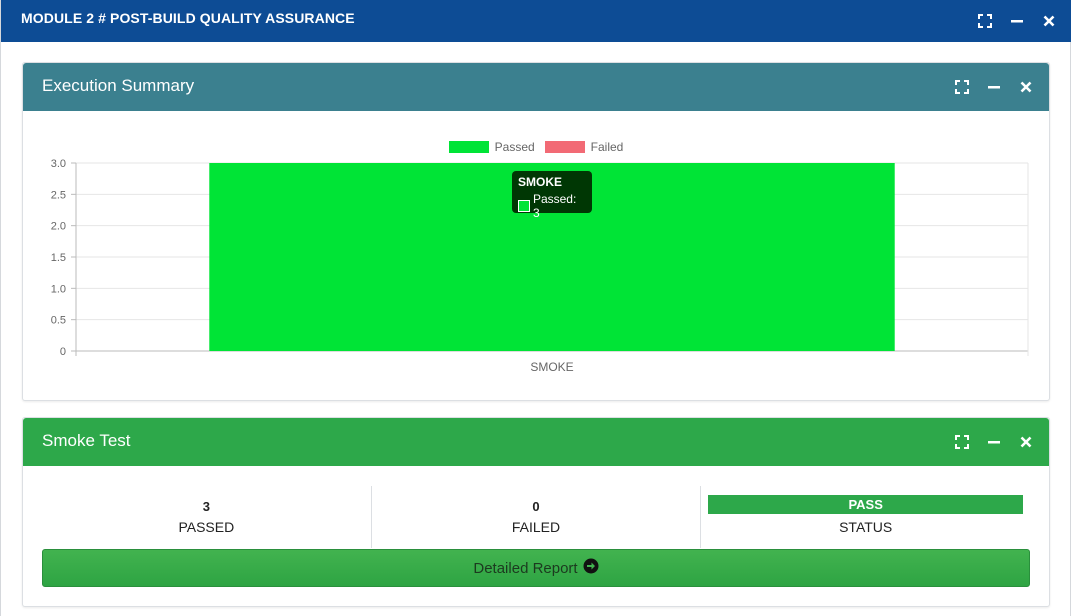 This screenshot has width=1071, height=616. Describe the element at coordinates (536, 506) in the screenshot. I see `failed-count: 0` at that location.